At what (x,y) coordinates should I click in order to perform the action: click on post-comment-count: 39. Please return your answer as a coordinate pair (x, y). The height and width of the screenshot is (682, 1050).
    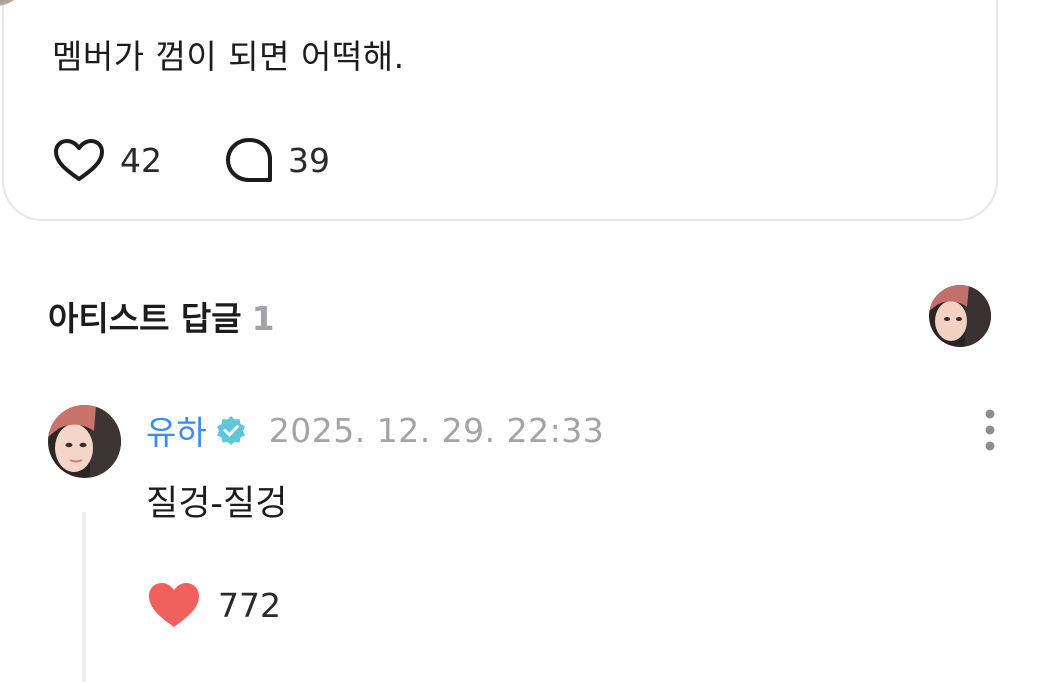
    Looking at the image, I should click on (309, 160).